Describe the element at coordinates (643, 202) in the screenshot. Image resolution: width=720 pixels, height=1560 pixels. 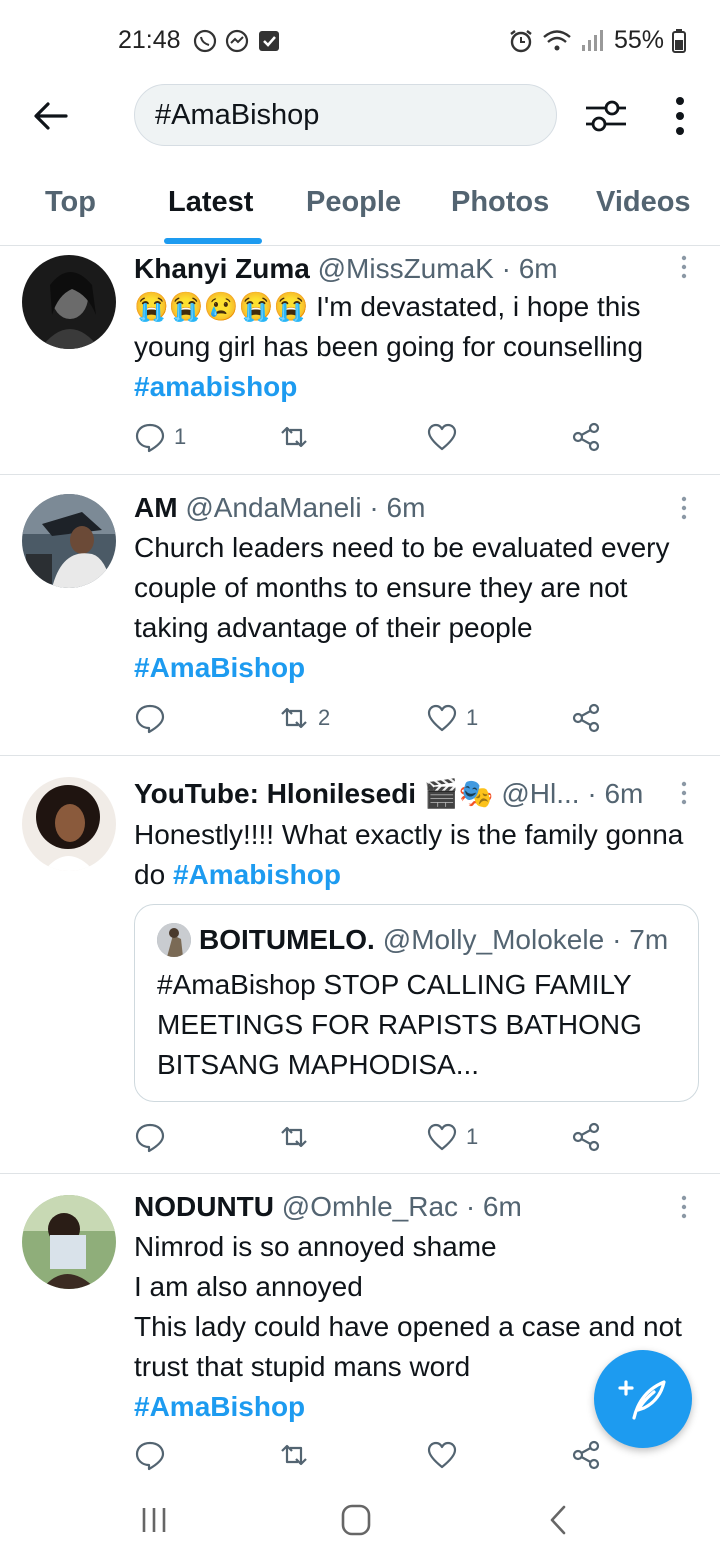
I see `tab-videos: Videos` at that location.